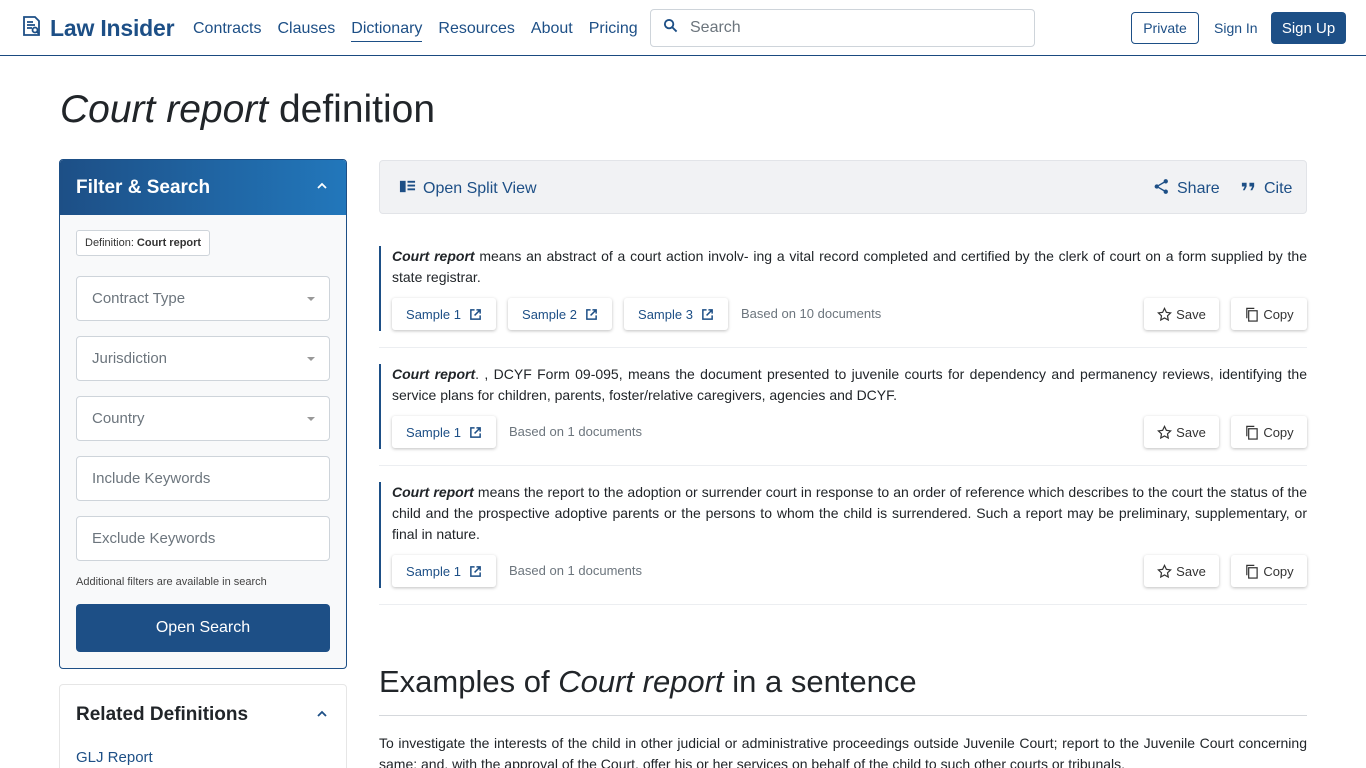 The height and width of the screenshot is (768, 1366). What do you see at coordinates (387, 31) in the screenshot?
I see `nav-dictionary: Dictionary` at bounding box center [387, 31].